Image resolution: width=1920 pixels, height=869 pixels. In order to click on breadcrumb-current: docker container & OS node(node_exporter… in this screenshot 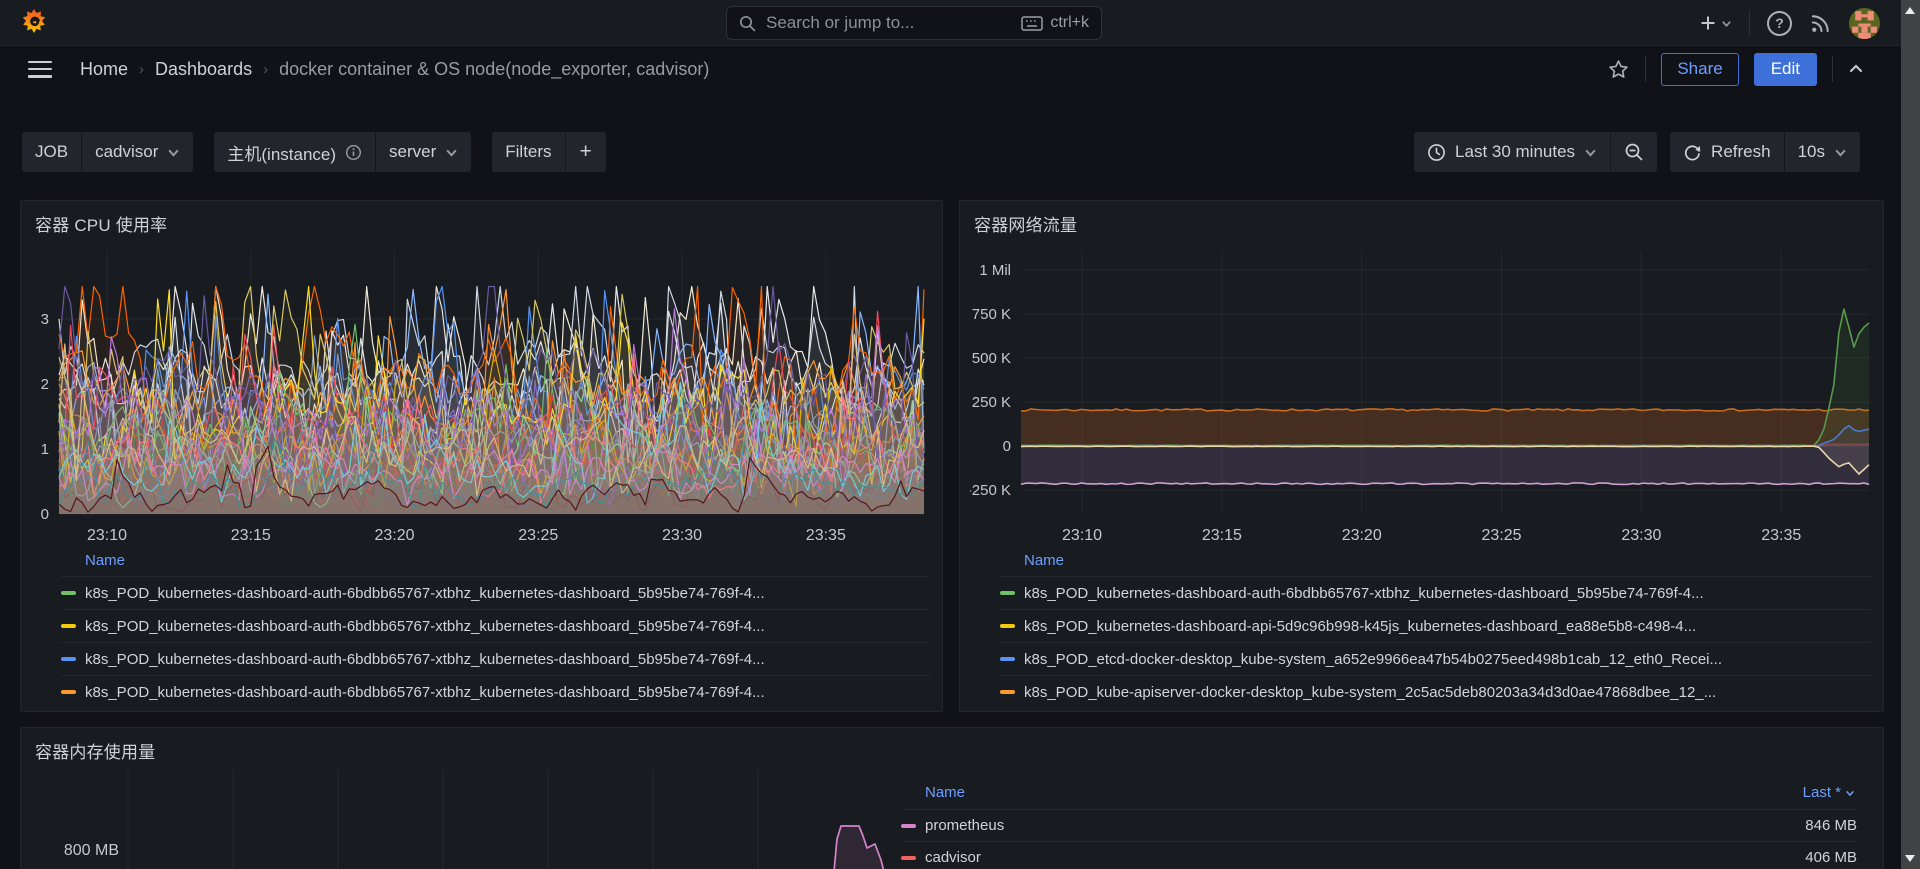, I will do `click(494, 68)`.